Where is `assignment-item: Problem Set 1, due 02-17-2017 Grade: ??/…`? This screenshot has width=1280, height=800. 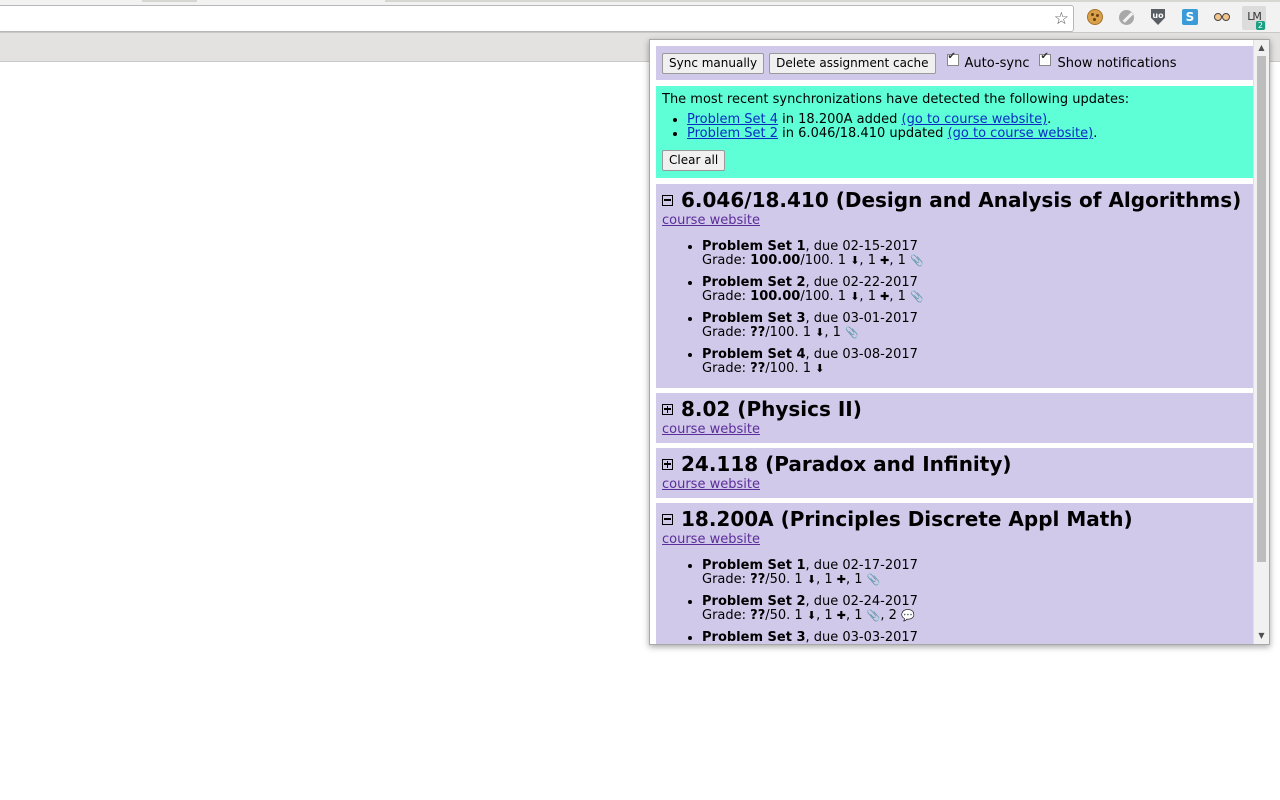
assignment-item: Problem Set 1, due 02-17-2017 Grade: ??/… is located at coordinates (974, 573).